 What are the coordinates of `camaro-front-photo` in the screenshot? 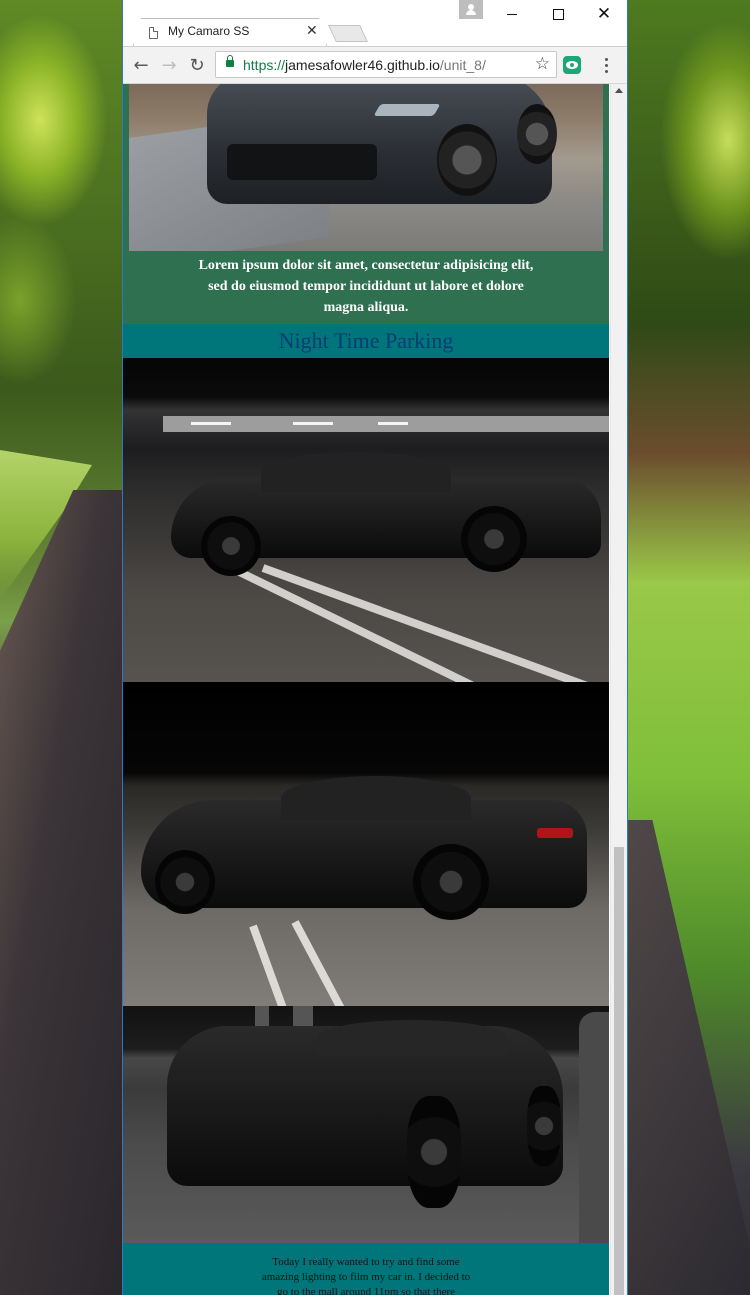 It's located at (366, 167).